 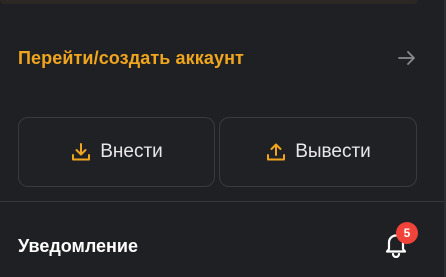 What do you see at coordinates (218, 244) in the screenshot?
I see `notifications-row: Уведомление 5` at bounding box center [218, 244].